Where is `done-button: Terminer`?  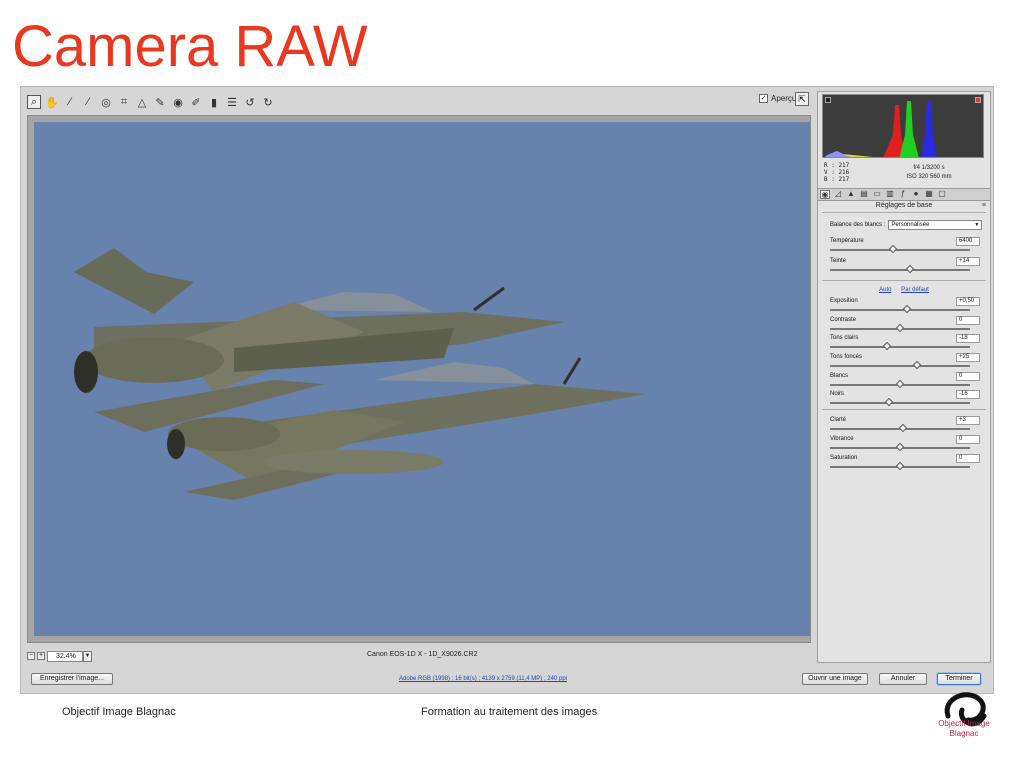
done-button: Terminer is located at coordinates (959, 679).